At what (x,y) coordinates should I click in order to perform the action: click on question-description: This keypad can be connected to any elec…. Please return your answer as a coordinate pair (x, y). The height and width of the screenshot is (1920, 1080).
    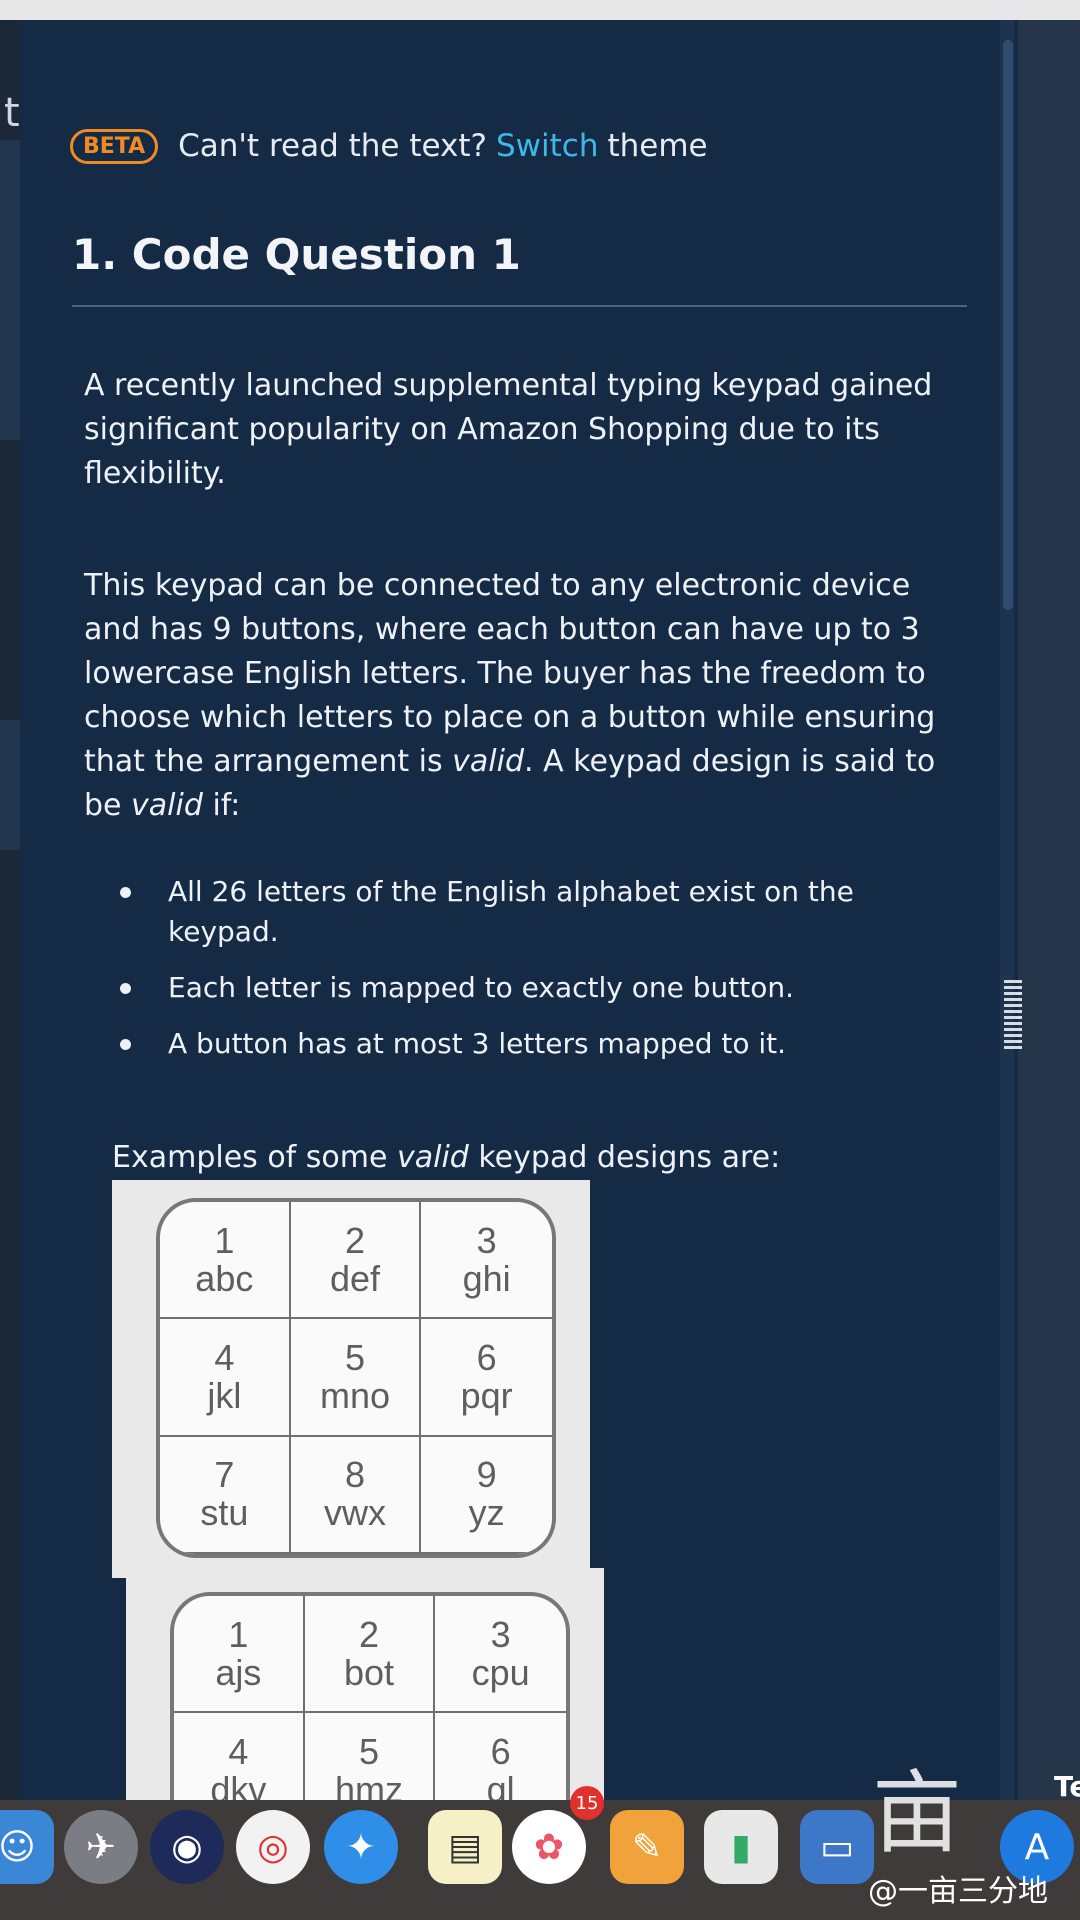
    Looking at the image, I should click on (524, 696).